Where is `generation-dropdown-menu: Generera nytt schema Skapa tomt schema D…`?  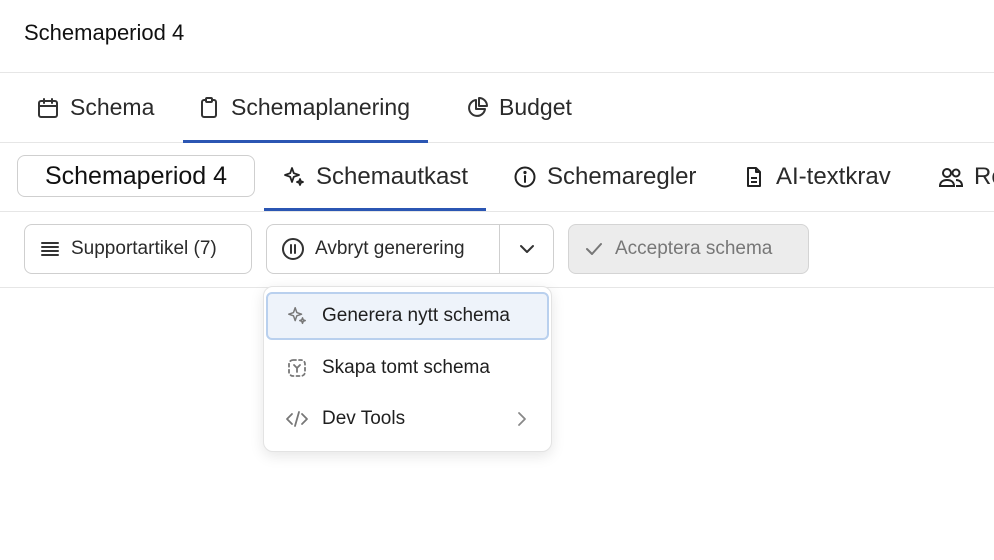 generation-dropdown-menu: Generera nytt schema Skapa tomt schema D… is located at coordinates (407, 369).